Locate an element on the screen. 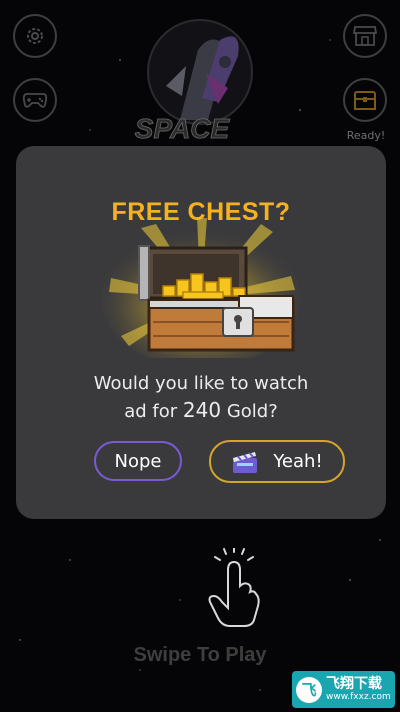 The image size is (400, 712). chest-icon is located at coordinates (365, 100).